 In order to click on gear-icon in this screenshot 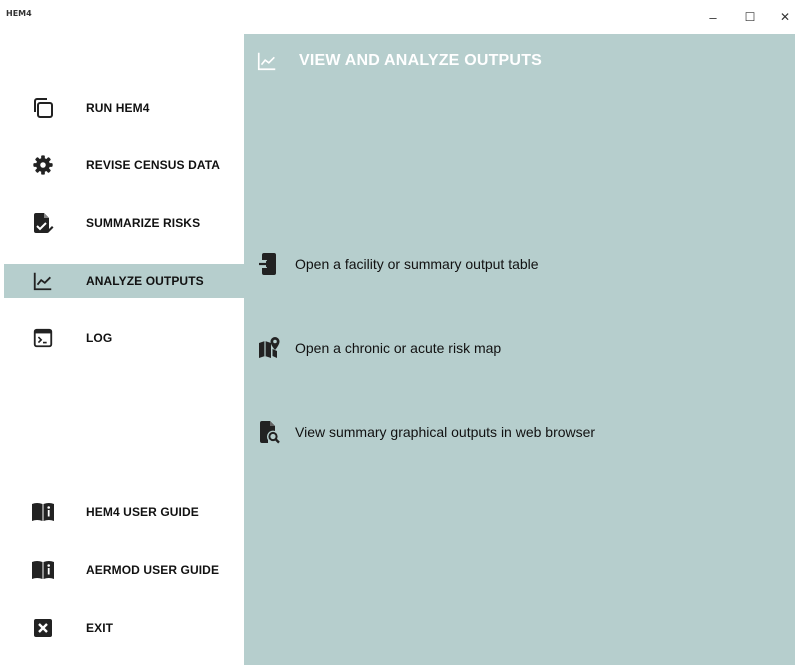, I will do `click(43, 165)`.